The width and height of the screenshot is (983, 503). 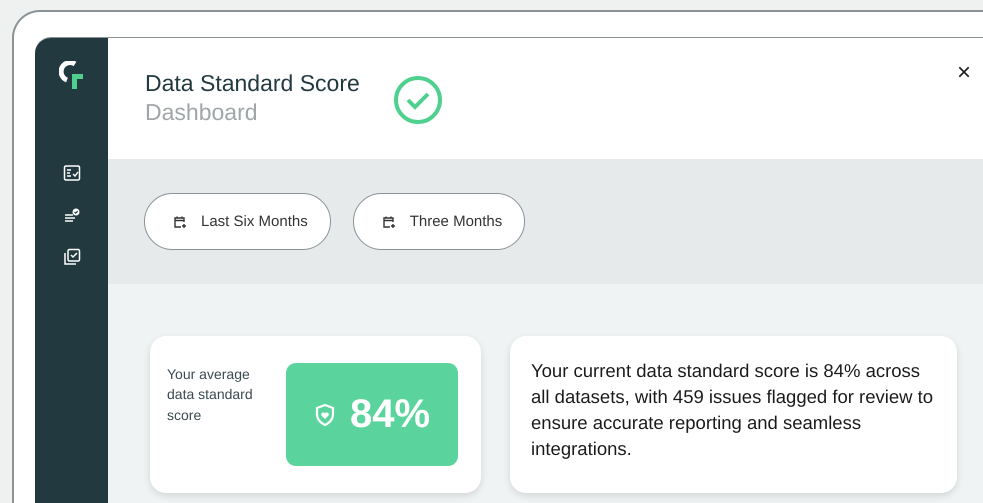 What do you see at coordinates (237, 221) in the screenshot?
I see `date-filter-button: Last Six Months` at bounding box center [237, 221].